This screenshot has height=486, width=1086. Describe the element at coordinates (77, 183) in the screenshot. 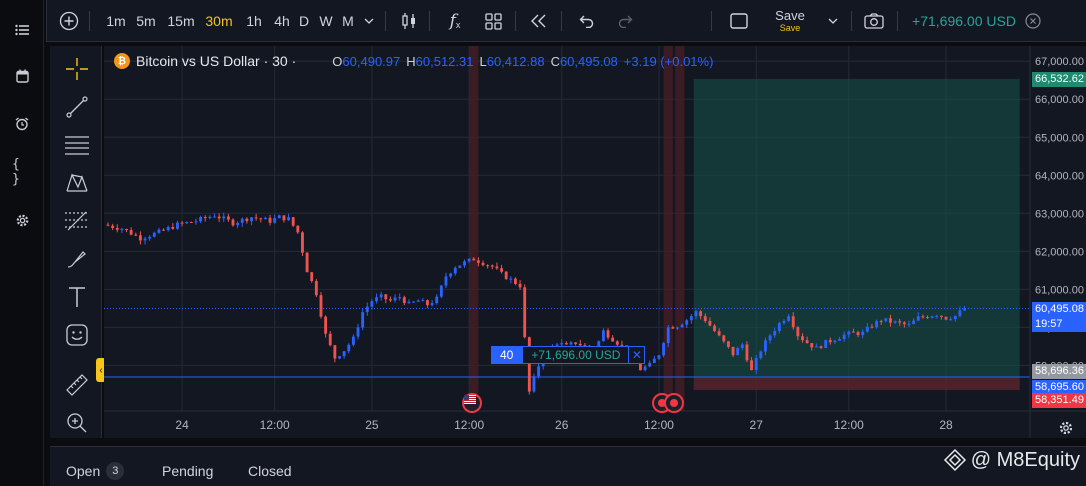

I see `pattern-xabcd-icon` at that location.